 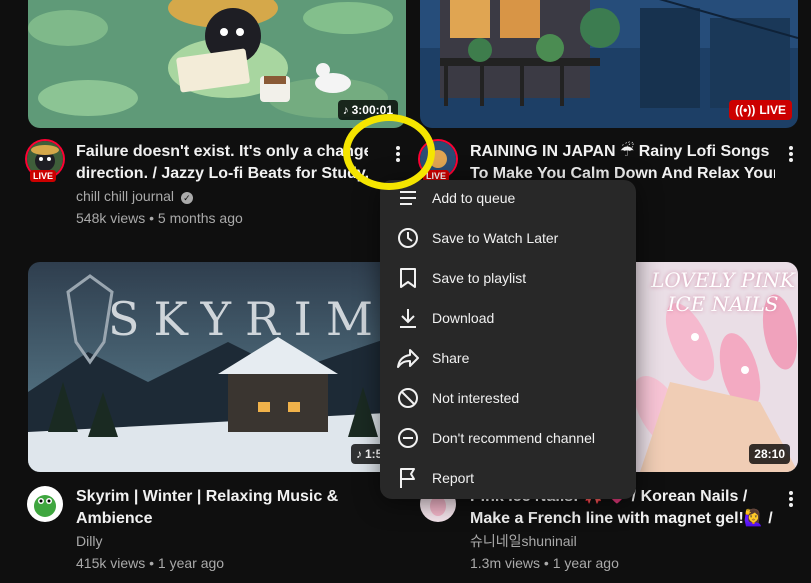 I want to click on video-stats: 1.3m views • 1 year ago, so click(x=544, y=563).